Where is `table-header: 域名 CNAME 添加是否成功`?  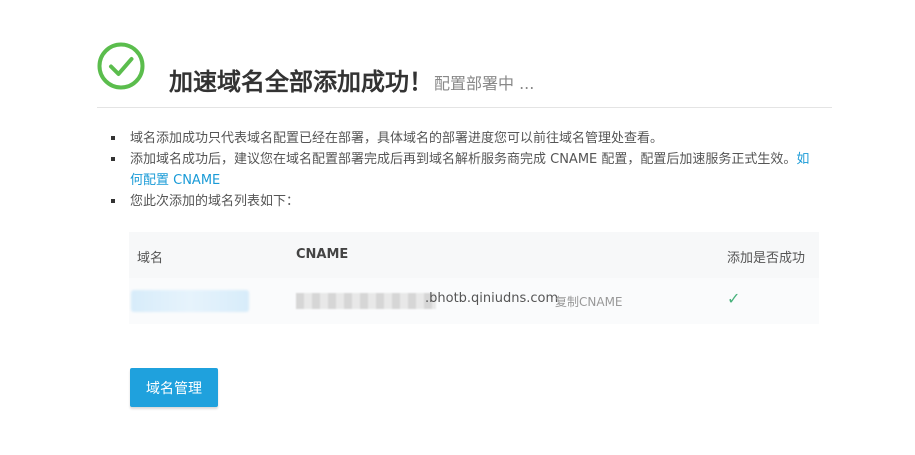
table-header: 域名 CNAME 添加是否成功 is located at coordinates (474, 255).